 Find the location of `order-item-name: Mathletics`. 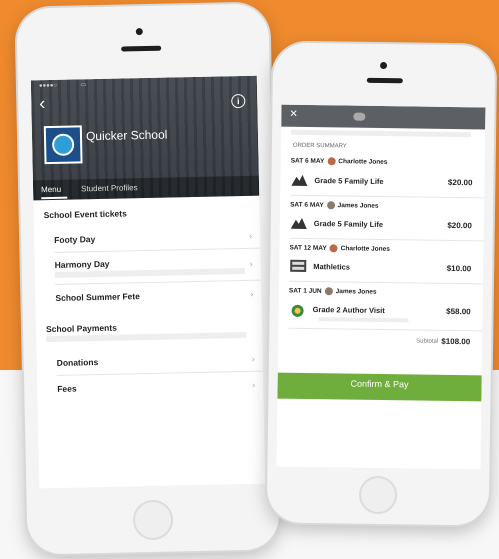

order-item-name: Mathletics is located at coordinates (331, 267).